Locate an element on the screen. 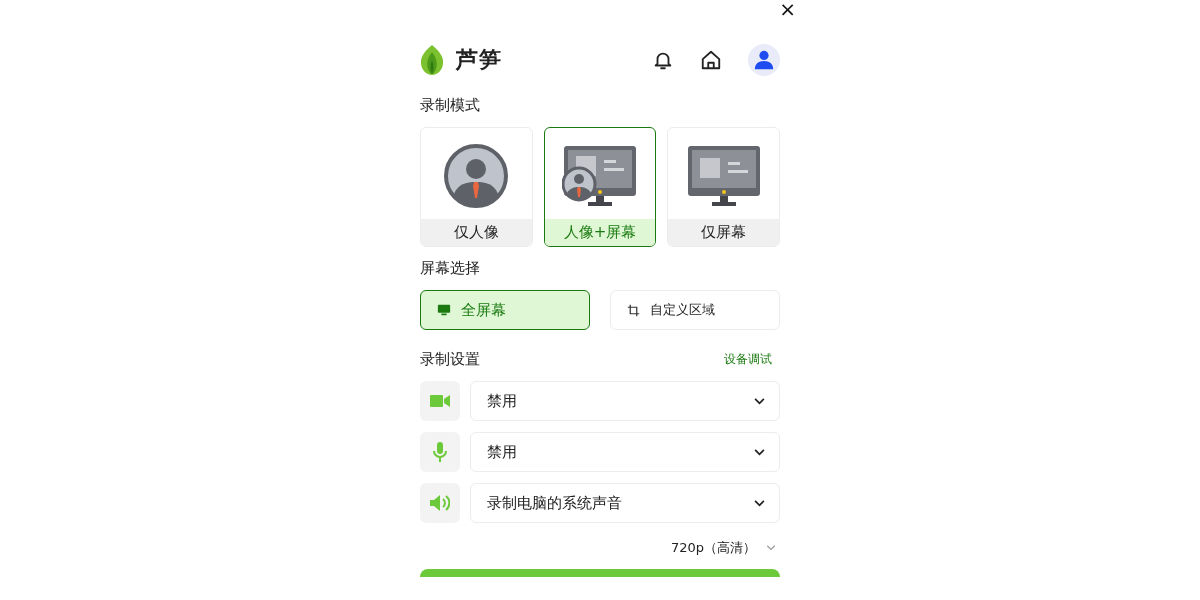  person-avatar-icon is located at coordinates (476, 175).